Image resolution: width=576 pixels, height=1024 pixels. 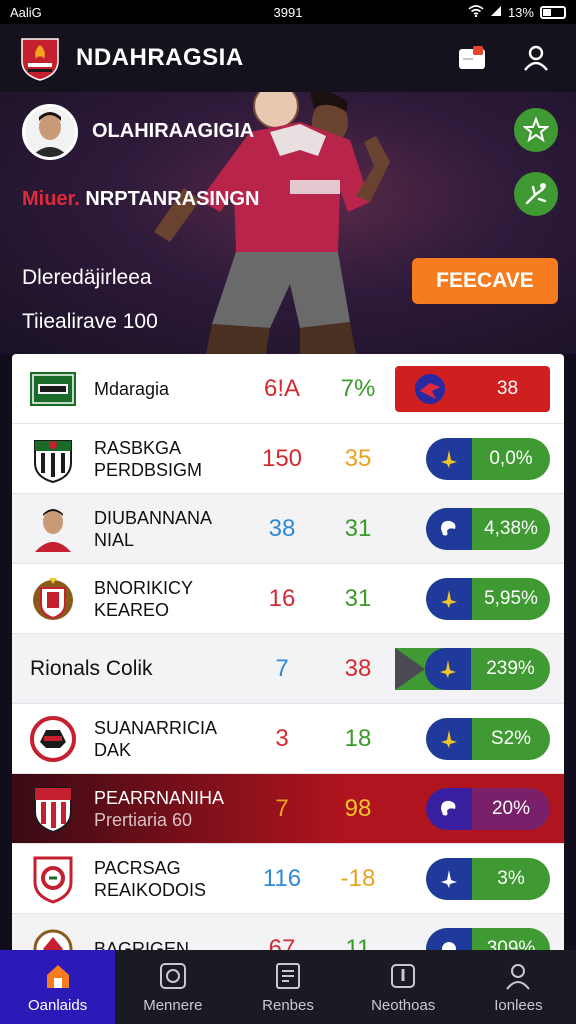 What do you see at coordinates (511, 528) in the screenshot?
I see `rate-value: 4,38%` at bounding box center [511, 528].